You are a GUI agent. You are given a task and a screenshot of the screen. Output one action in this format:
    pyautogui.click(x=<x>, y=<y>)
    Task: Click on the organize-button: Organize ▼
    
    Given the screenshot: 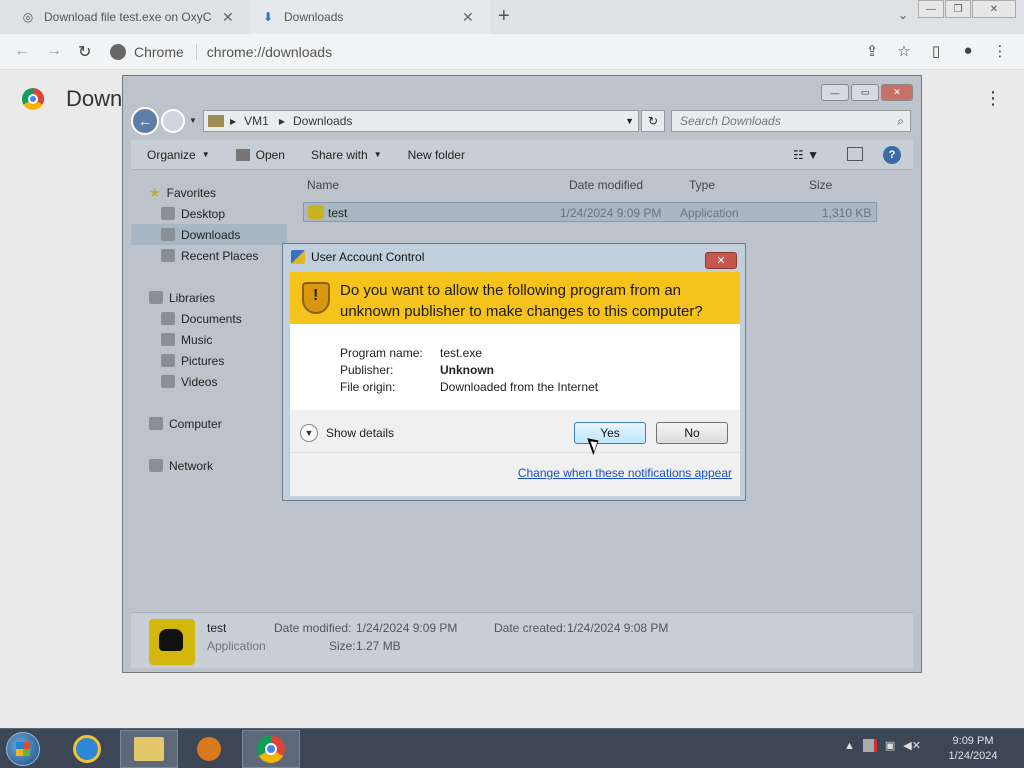 What is the action you would take?
    pyautogui.click(x=178, y=155)
    